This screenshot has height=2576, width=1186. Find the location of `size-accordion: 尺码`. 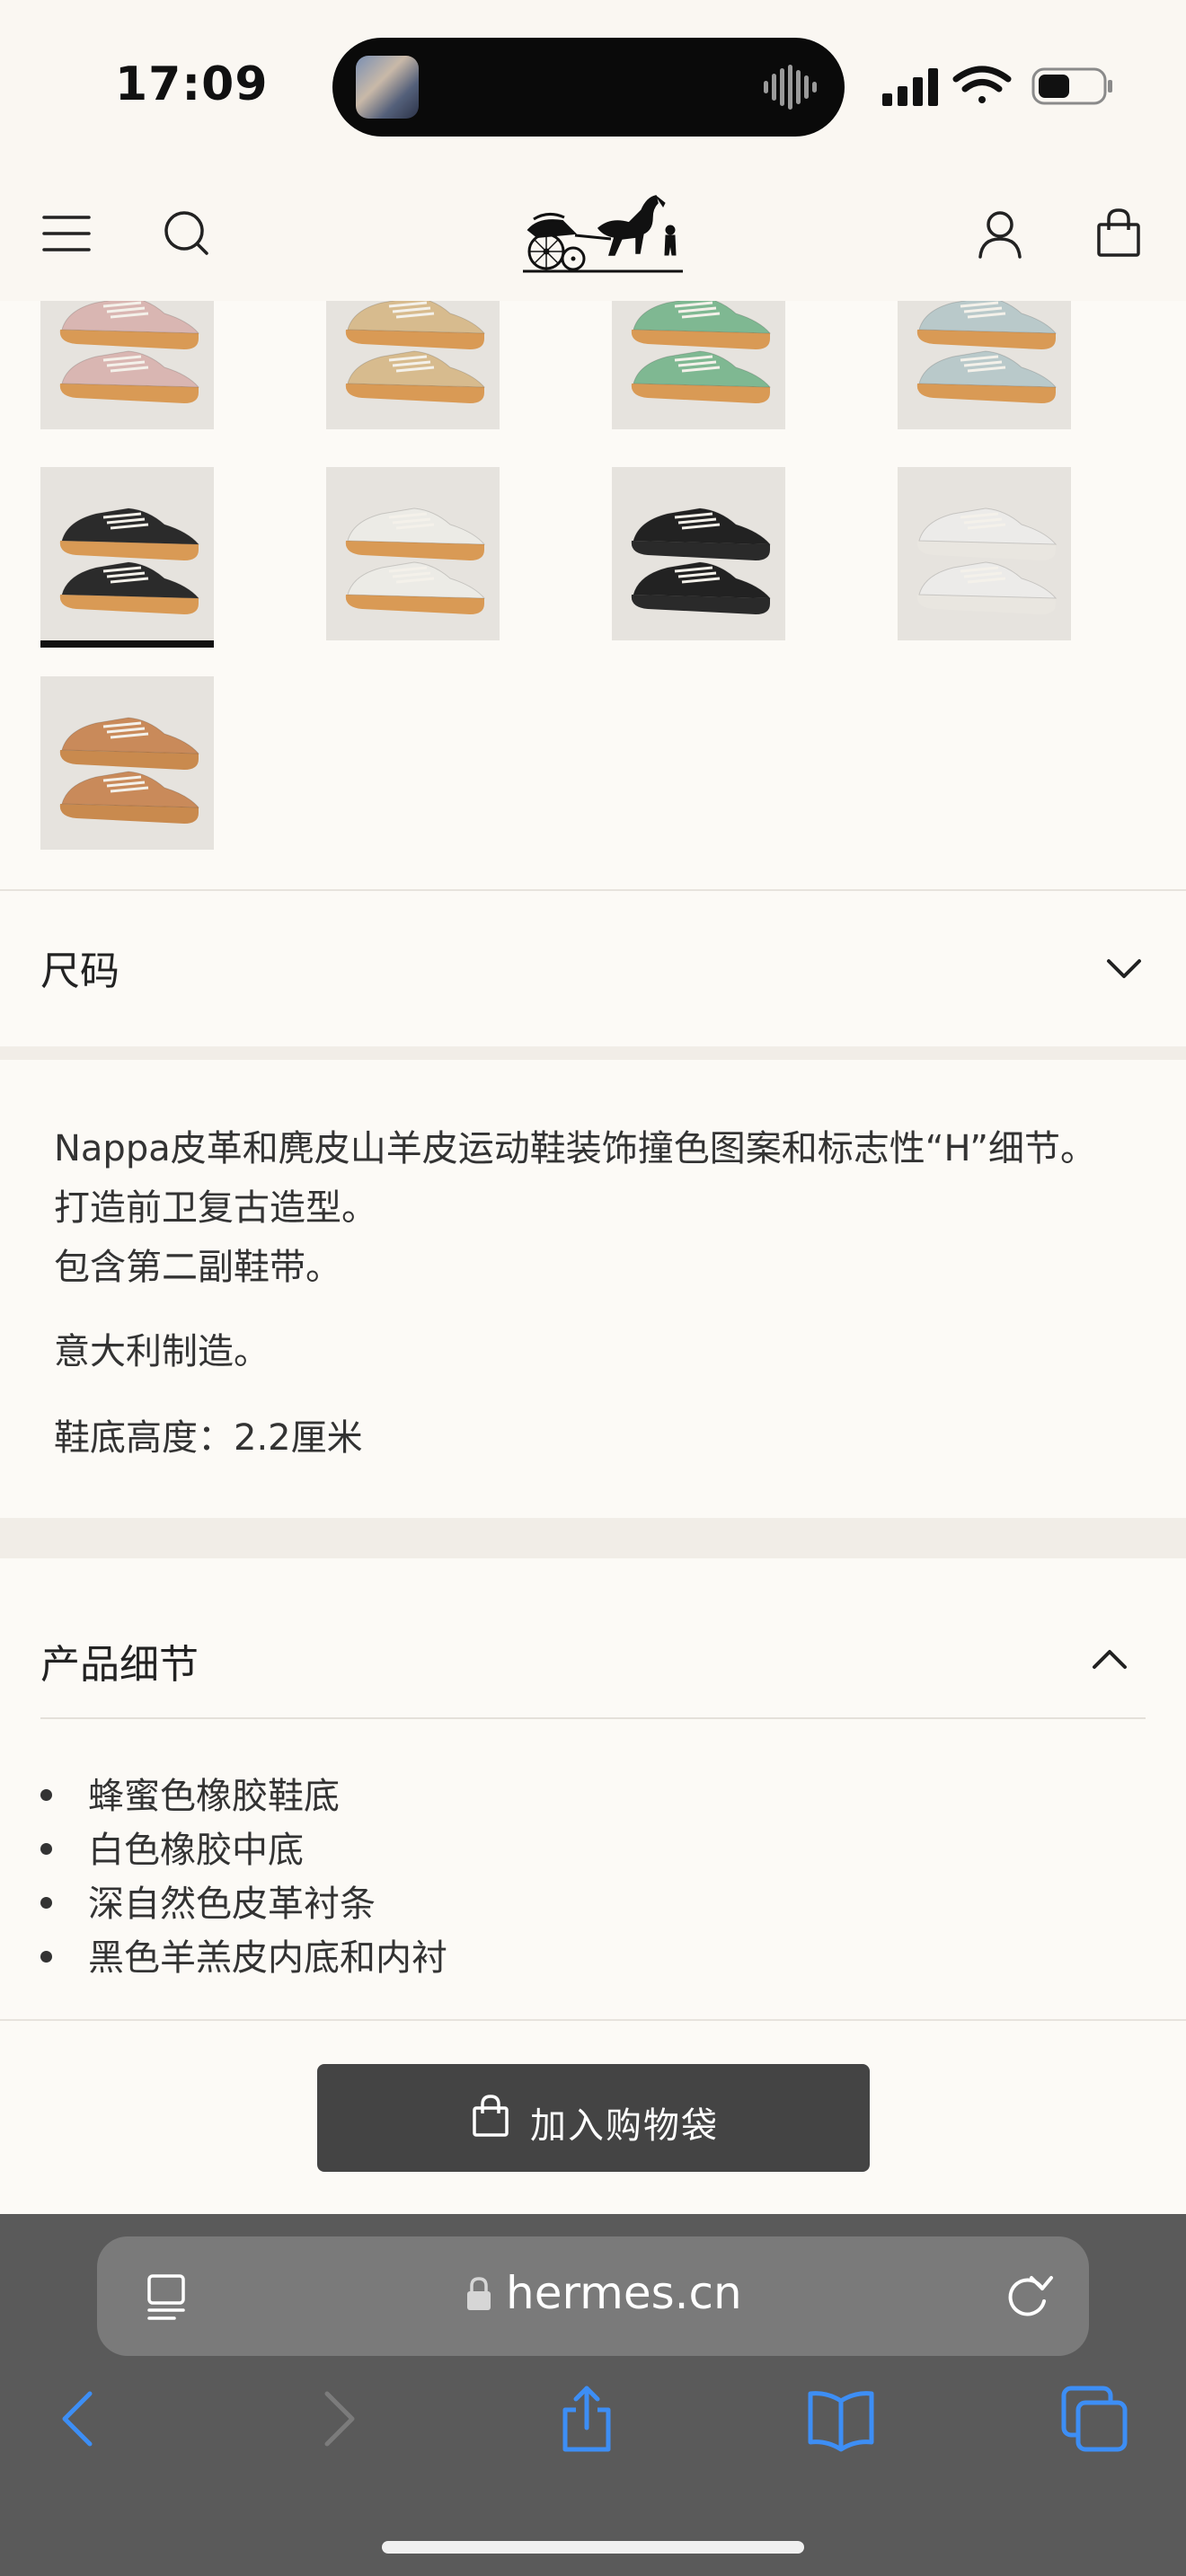

size-accordion: 尺码 is located at coordinates (593, 969).